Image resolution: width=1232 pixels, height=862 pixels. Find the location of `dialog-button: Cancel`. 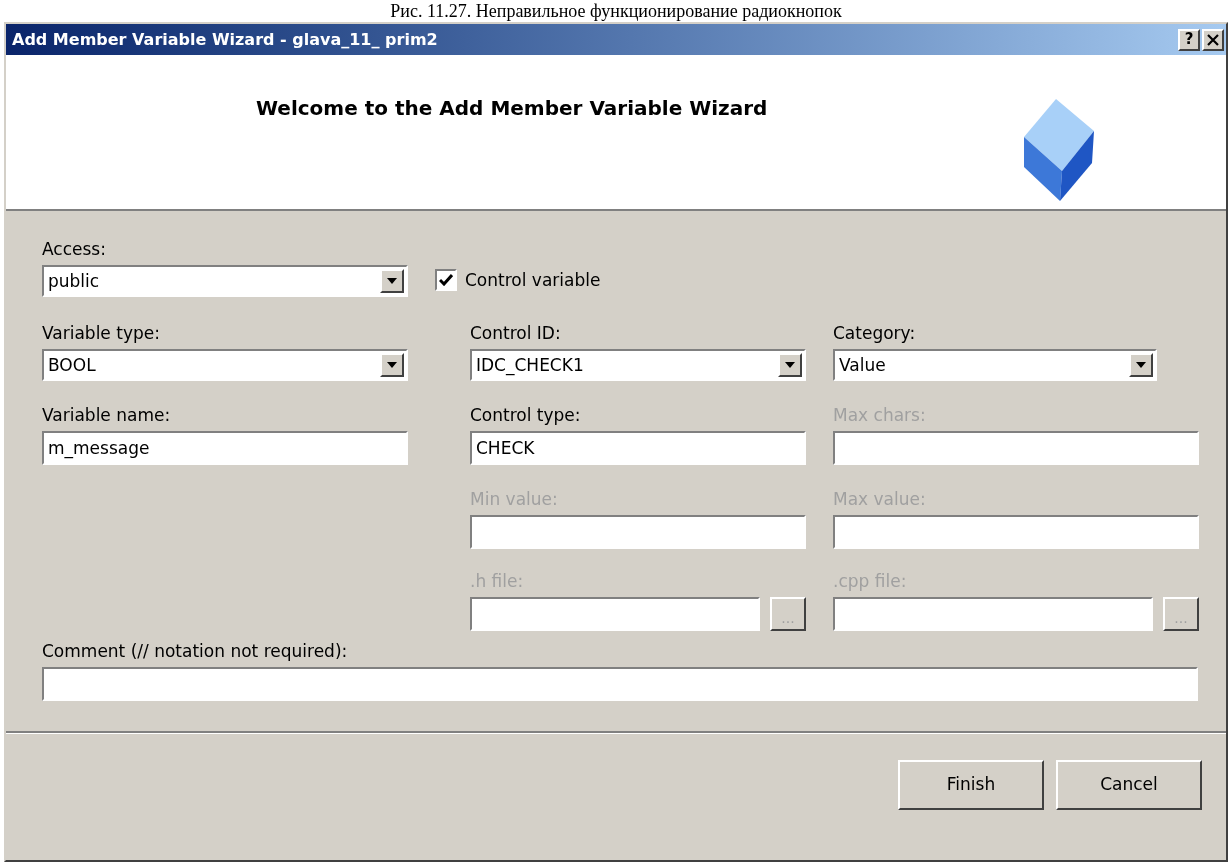

dialog-button: Cancel is located at coordinates (1129, 785).